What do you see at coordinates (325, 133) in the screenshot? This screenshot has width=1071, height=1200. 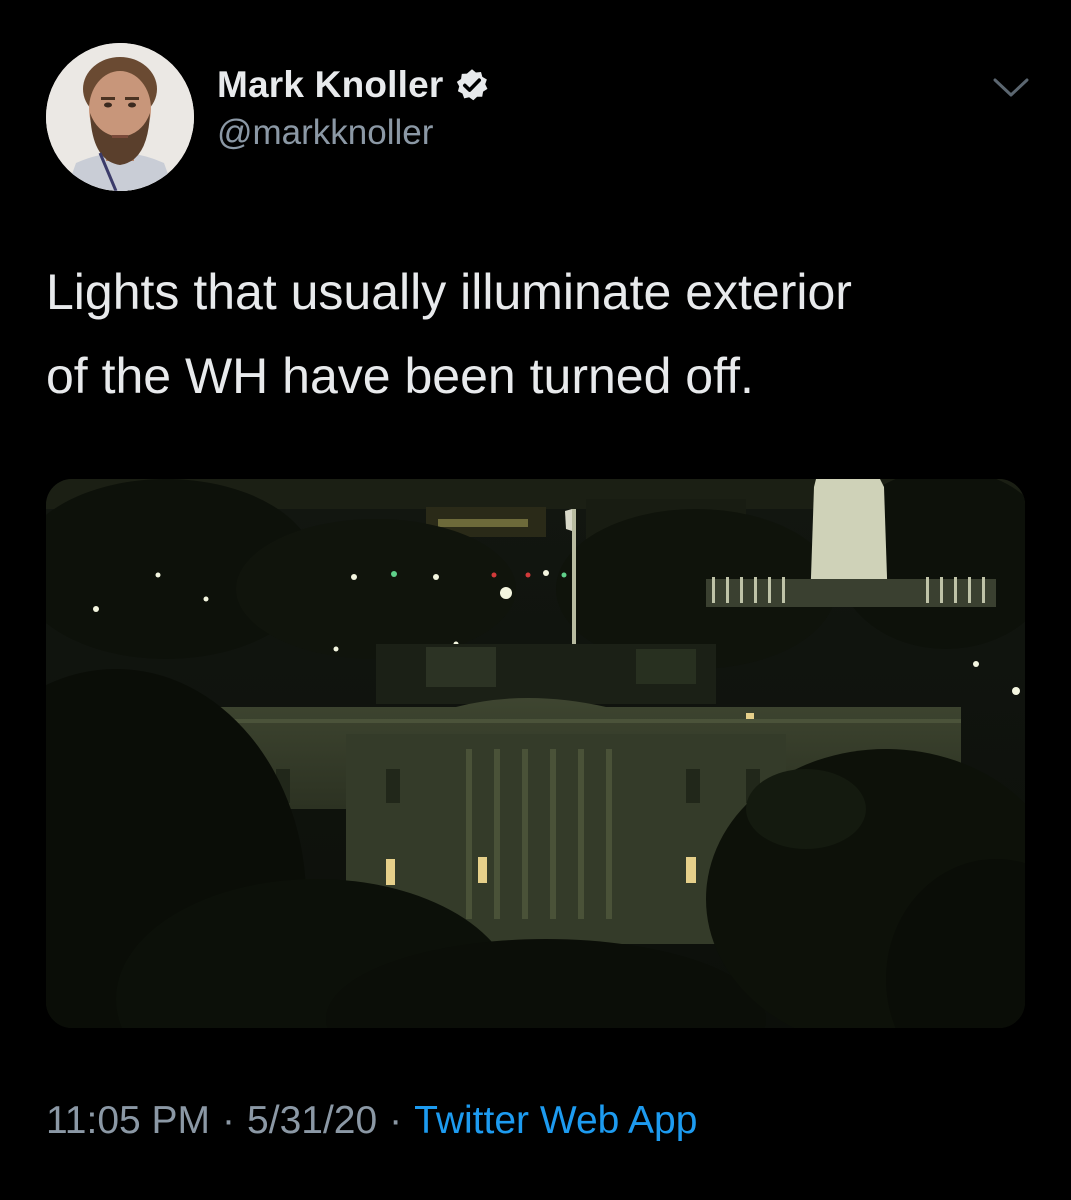 I see `author-handle: @markknoller` at bounding box center [325, 133].